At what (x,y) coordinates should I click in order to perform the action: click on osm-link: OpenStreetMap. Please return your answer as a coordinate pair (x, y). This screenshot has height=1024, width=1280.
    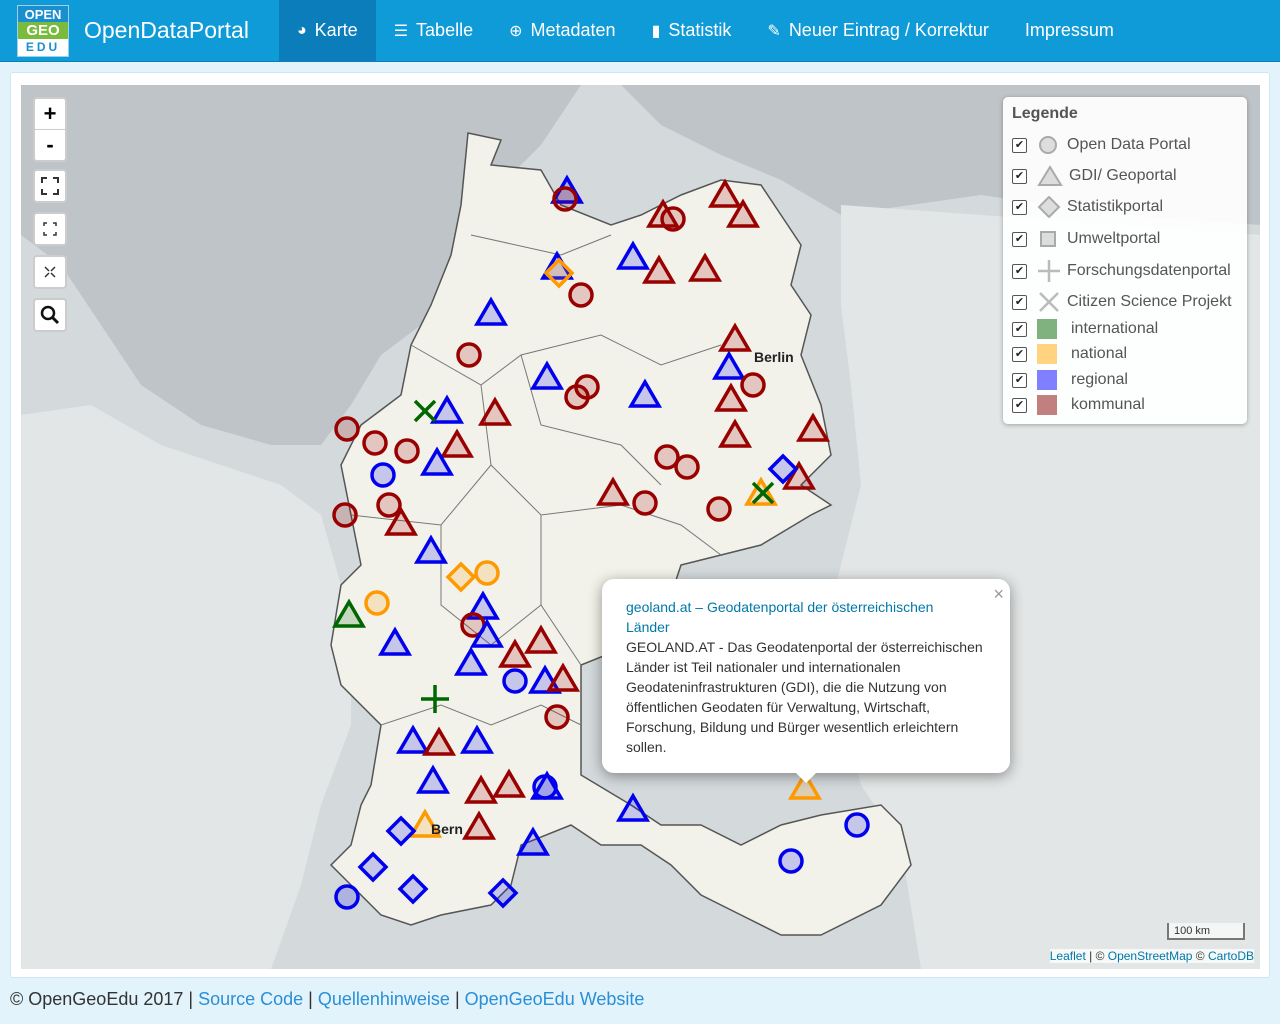
    Looking at the image, I should click on (1150, 956).